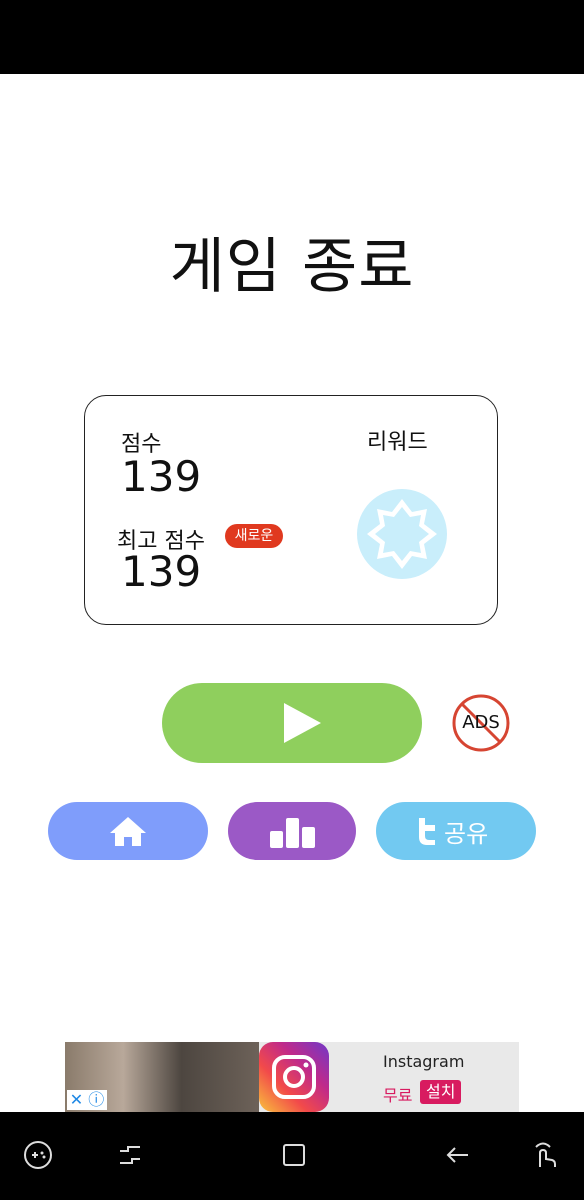 Image resolution: width=584 pixels, height=1200 pixels. What do you see at coordinates (427, 831) in the screenshot?
I see `twitter-icon` at bounding box center [427, 831].